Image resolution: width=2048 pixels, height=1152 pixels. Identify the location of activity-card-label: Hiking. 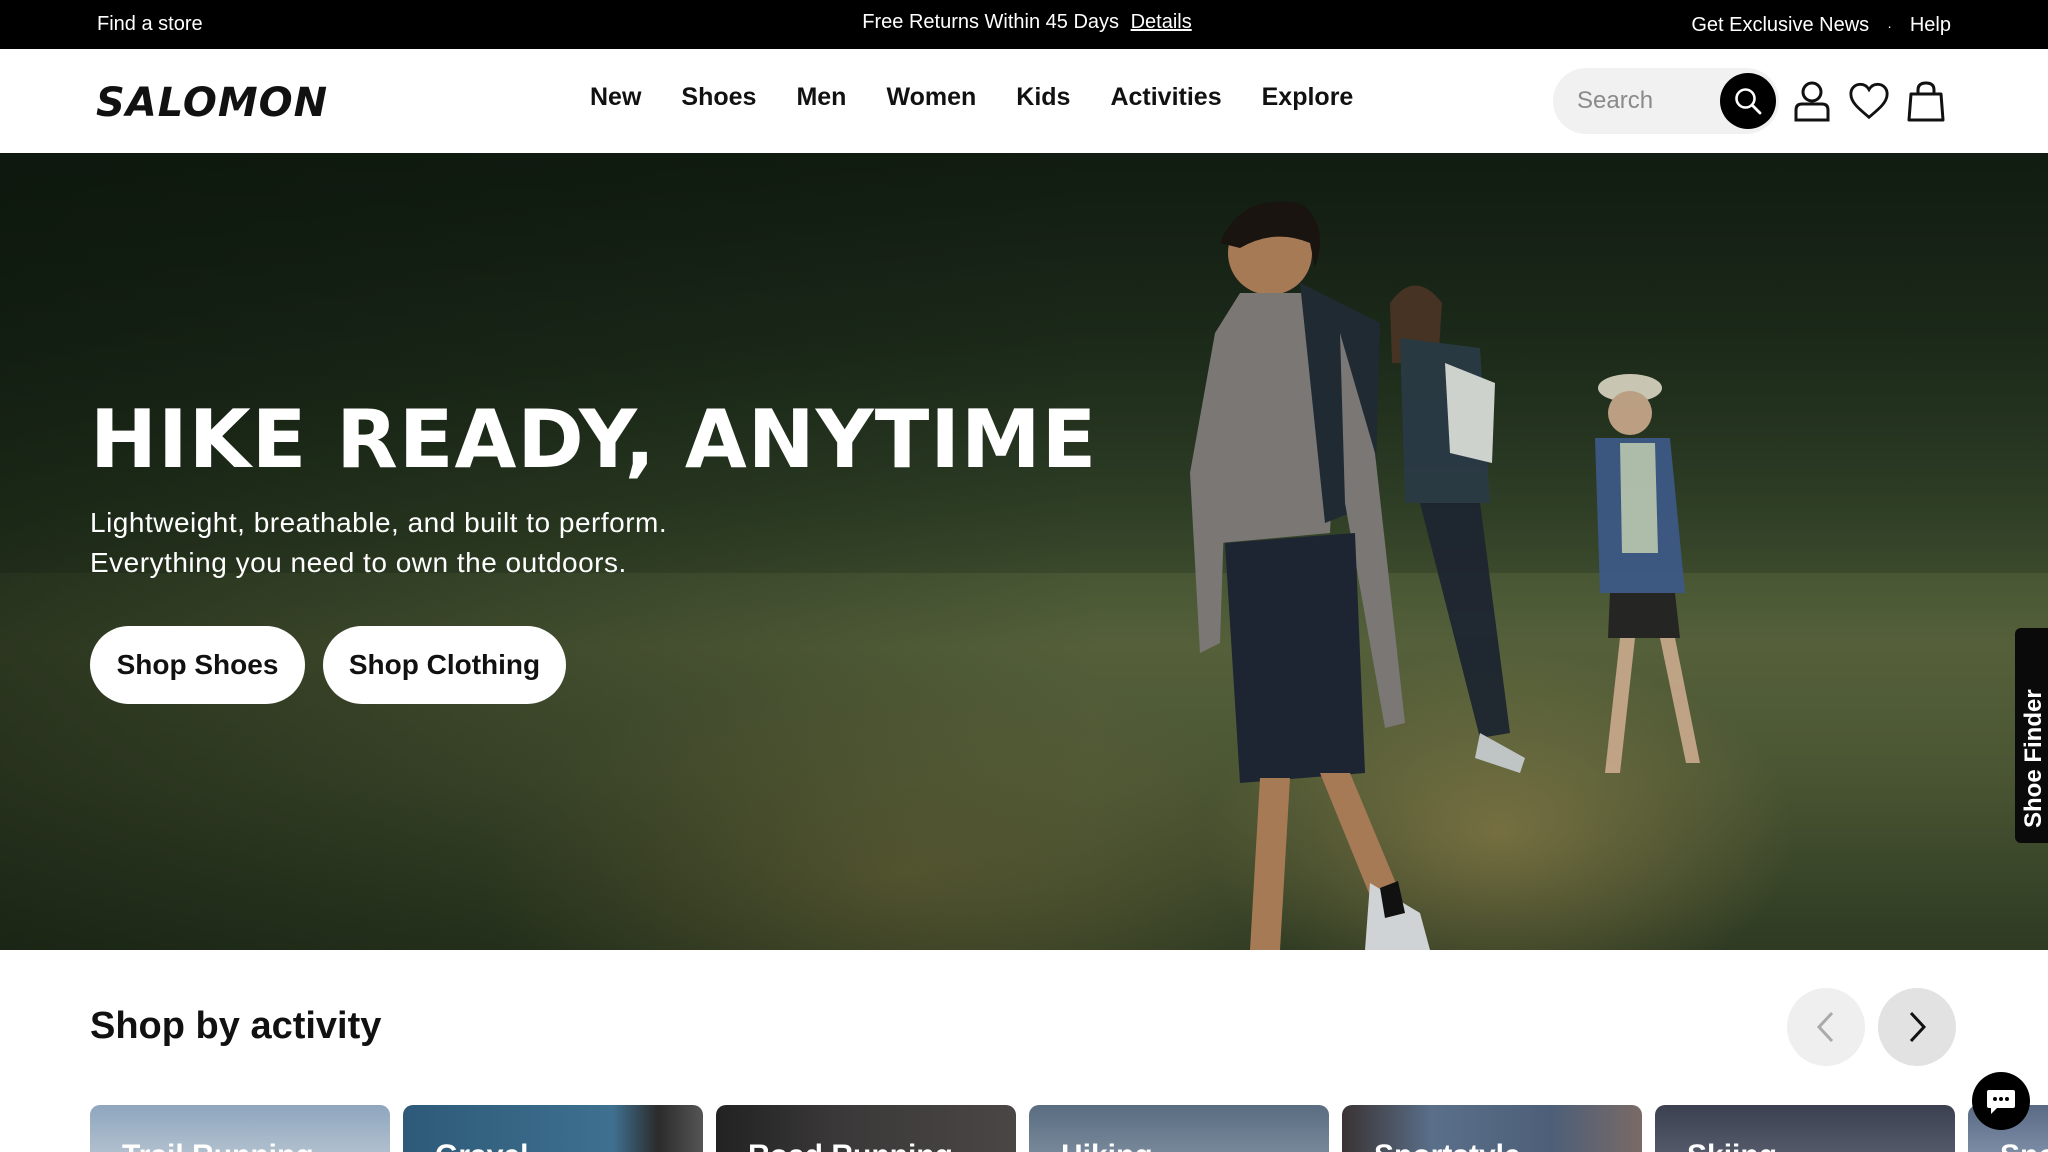
(1107, 1145).